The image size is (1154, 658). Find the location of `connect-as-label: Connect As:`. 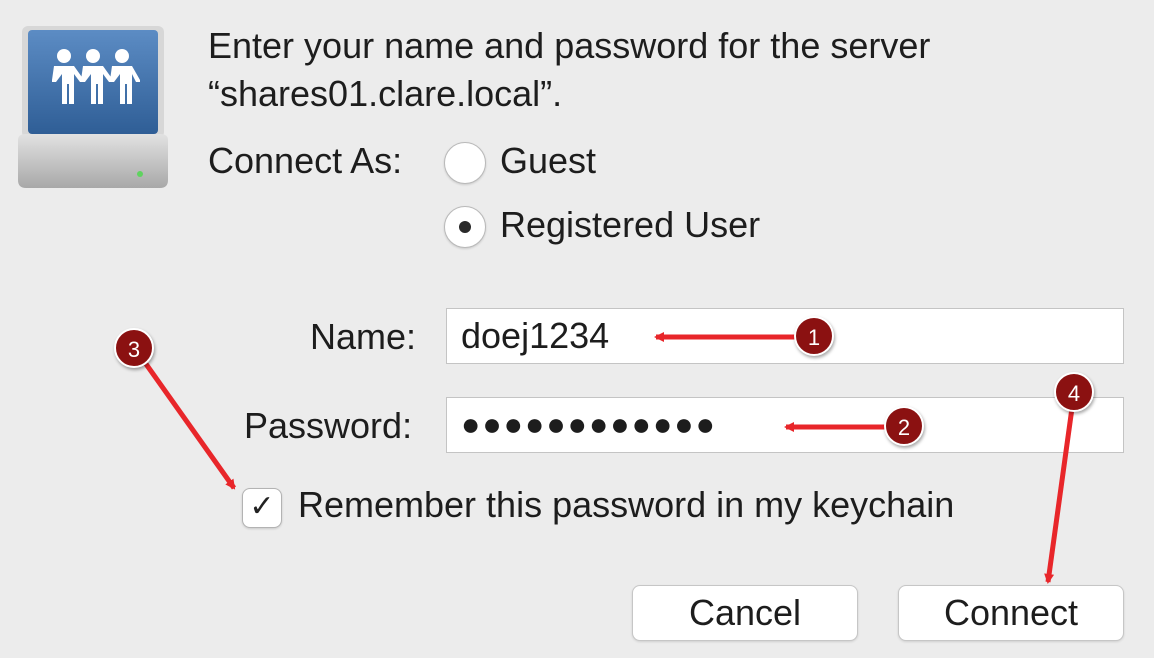

connect-as-label: Connect As: is located at coordinates (305, 160).